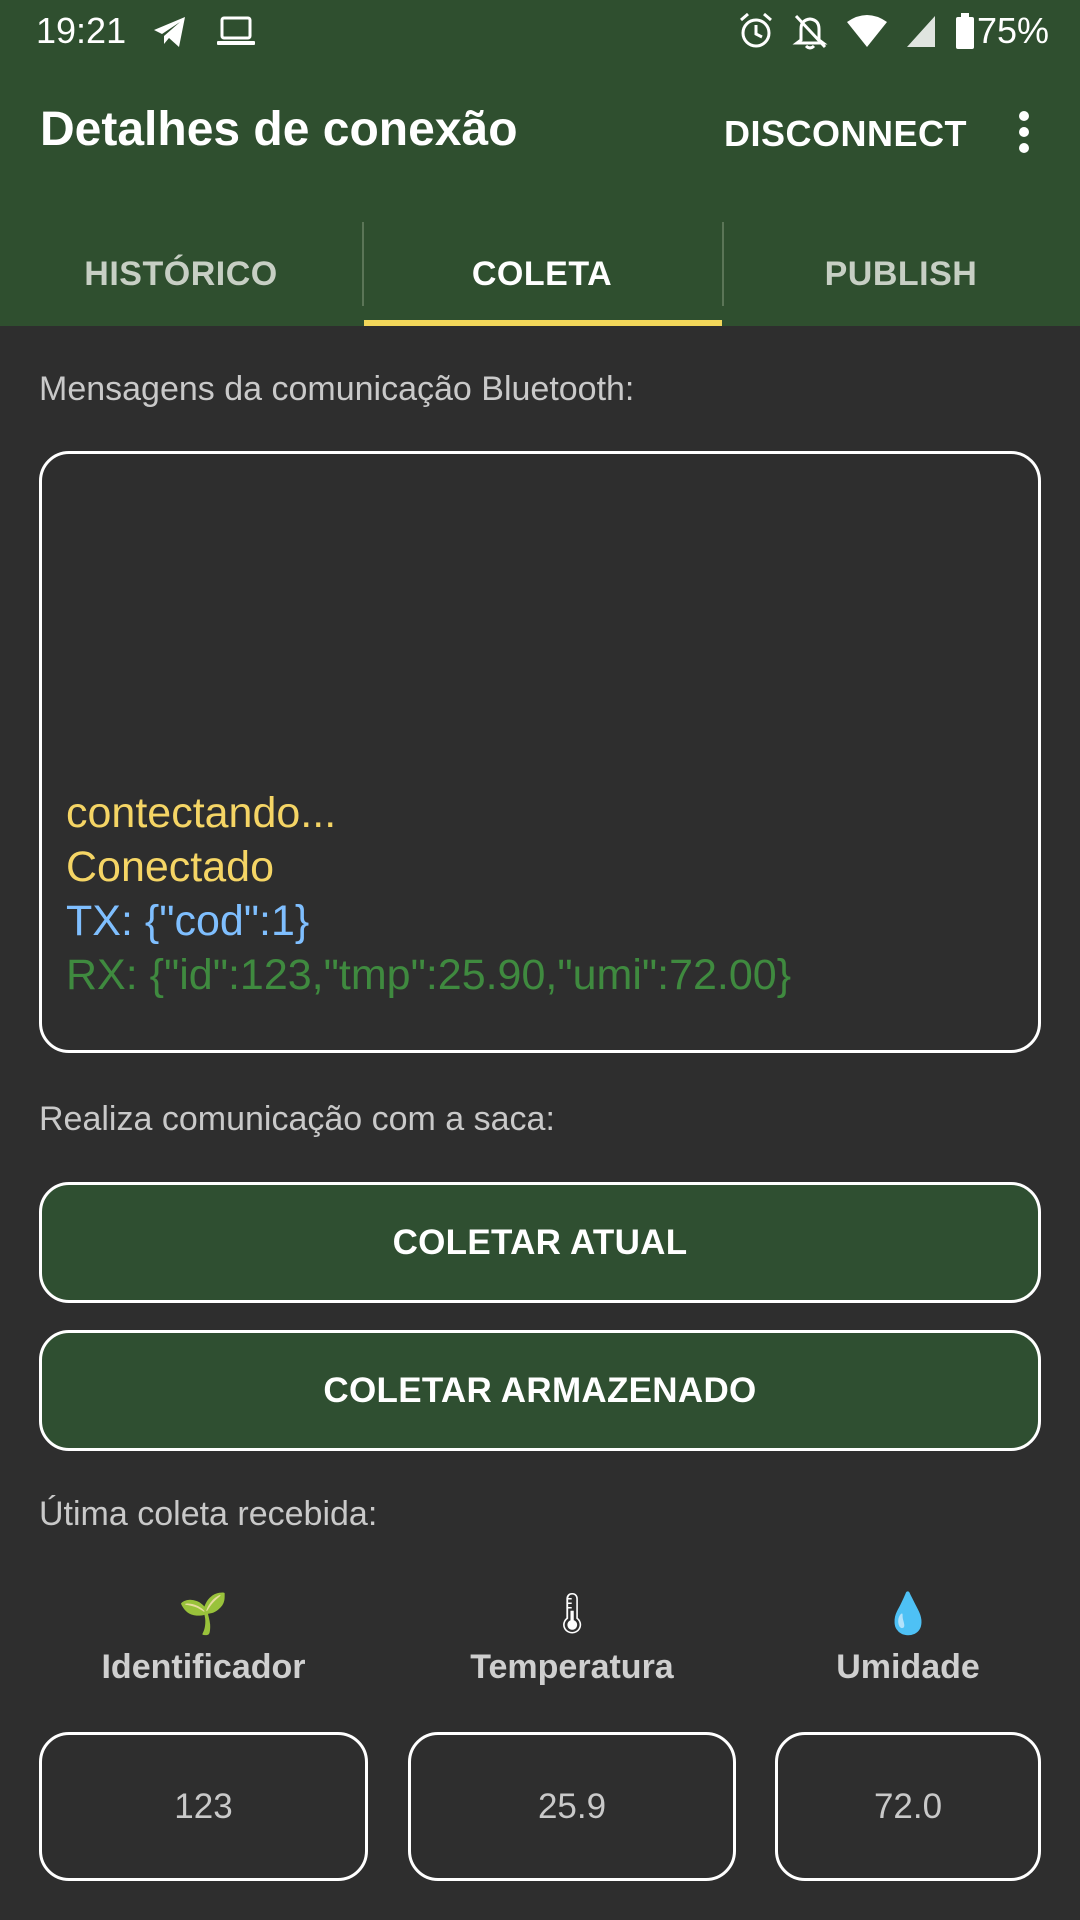 The width and height of the screenshot is (1080, 1920). Describe the element at coordinates (845, 134) in the screenshot. I see `disconnect-button: DISCONNECT` at that location.